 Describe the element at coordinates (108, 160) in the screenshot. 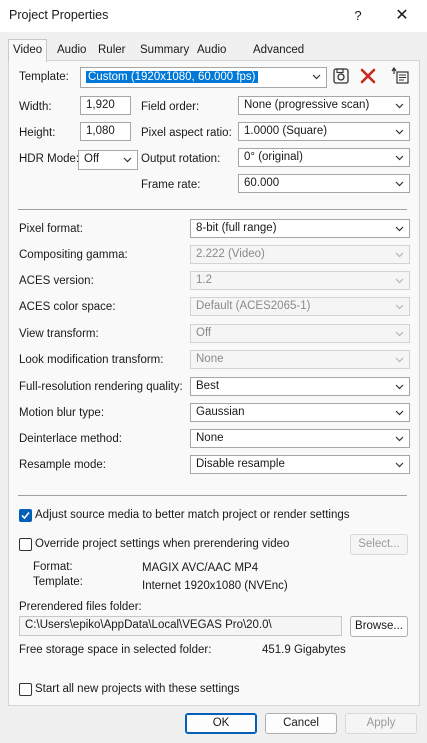

I see `hdr-mode-dropdown: Off` at that location.